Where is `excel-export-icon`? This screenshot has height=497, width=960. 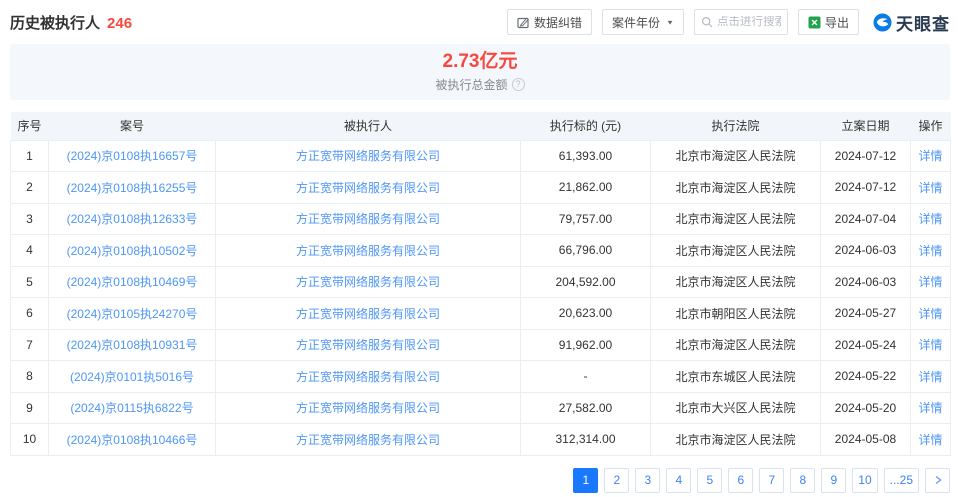 excel-export-icon is located at coordinates (814, 22).